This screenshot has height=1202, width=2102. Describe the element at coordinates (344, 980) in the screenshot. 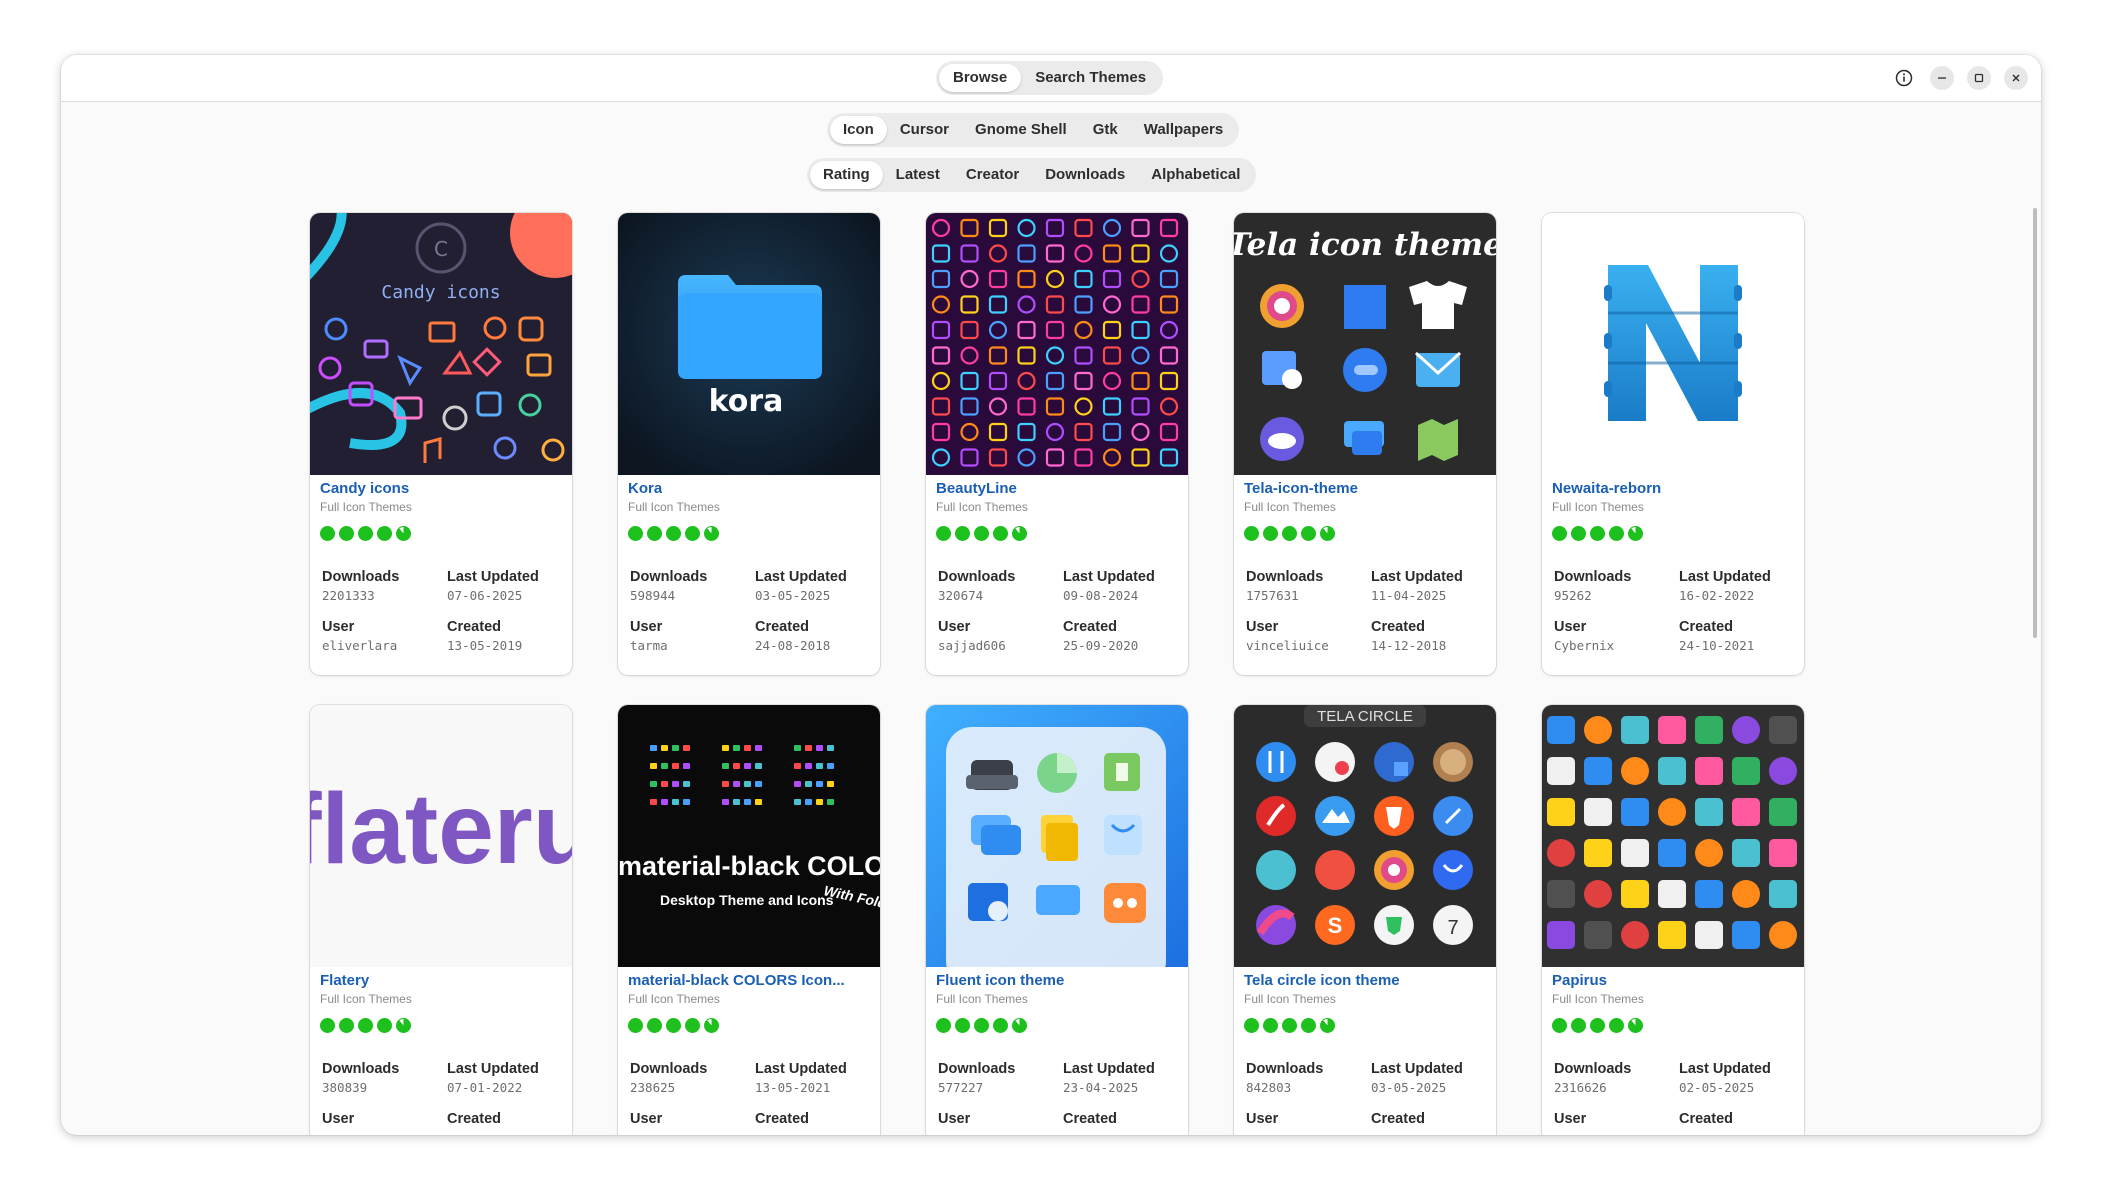

I see `theme-title: Flatery` at that location.